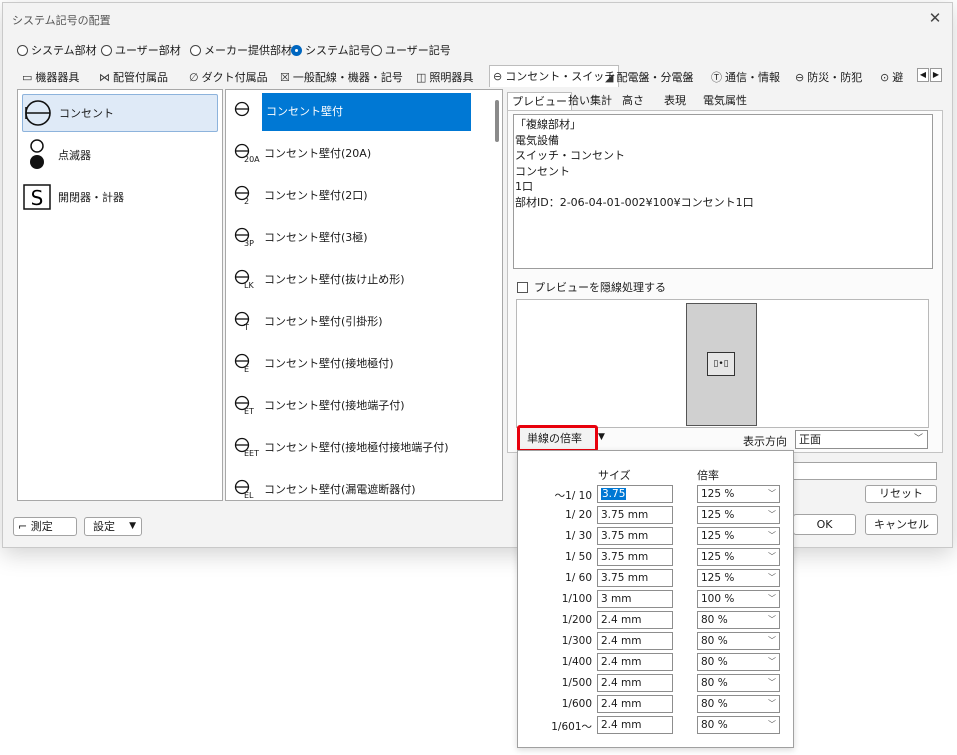 The height and width of the screenshot is (755, 957). What do you see at coordinates (353, 279) in the screenshot?
I see `list-item: LK コンセント壁付(抜け止め形)` at bounding box center [353, 279].